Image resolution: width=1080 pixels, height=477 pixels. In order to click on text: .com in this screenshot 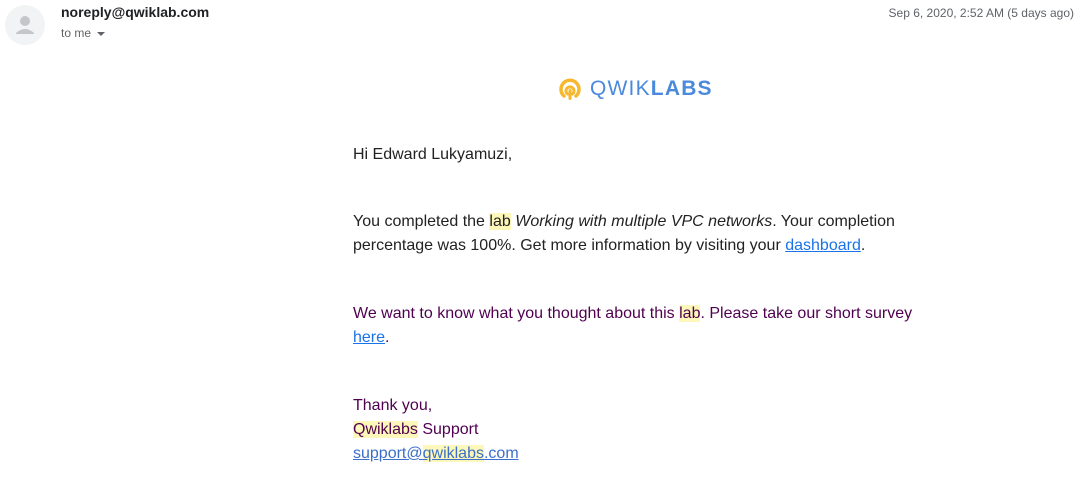, I will do `click(501, 453)`.